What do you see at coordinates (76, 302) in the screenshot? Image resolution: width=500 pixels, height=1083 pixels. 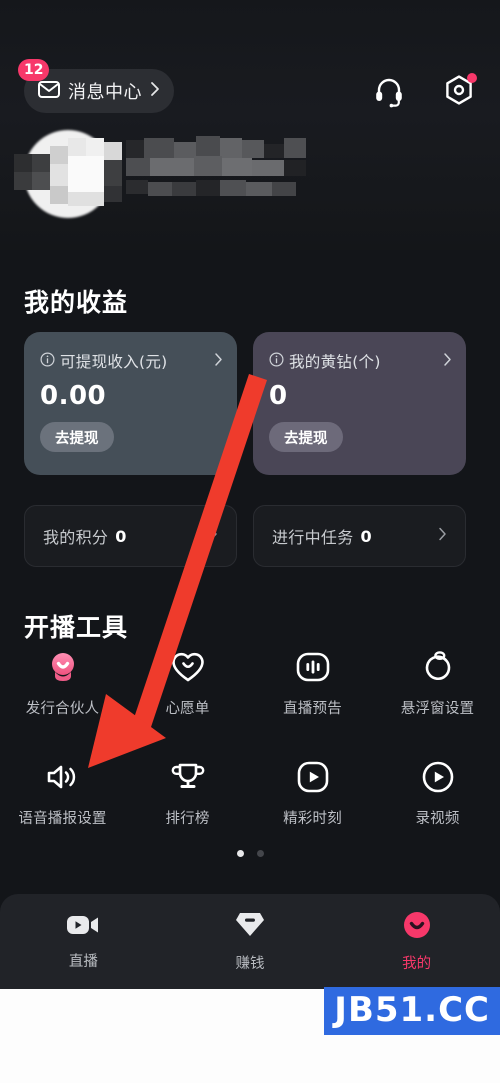 I see `earnings-title: 我的收益` at bounding box center [76, 302].